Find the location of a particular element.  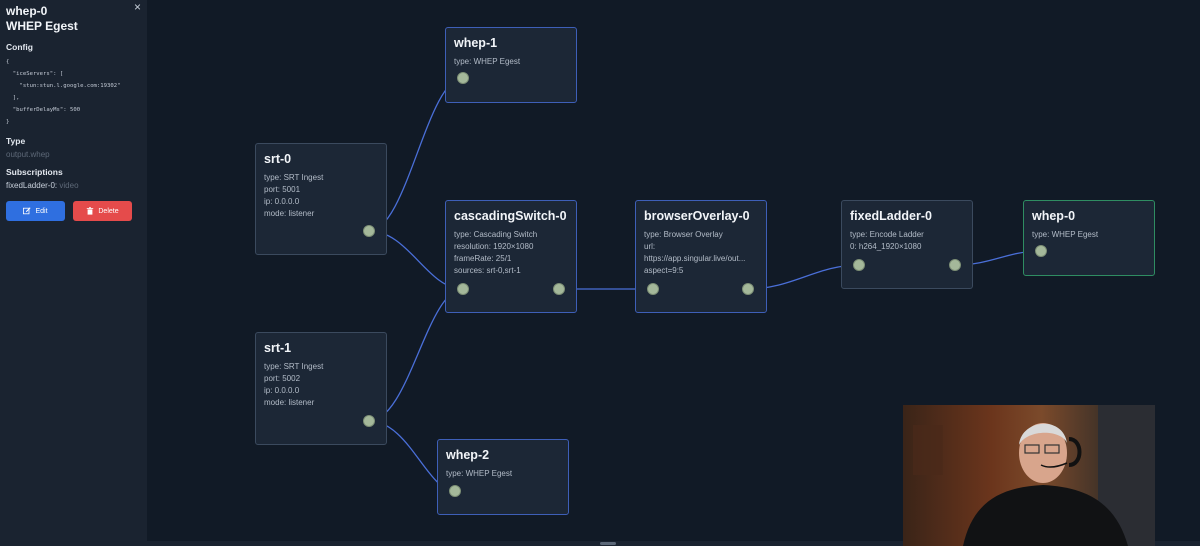

config-label: Config is located at coordinates (19, 47).